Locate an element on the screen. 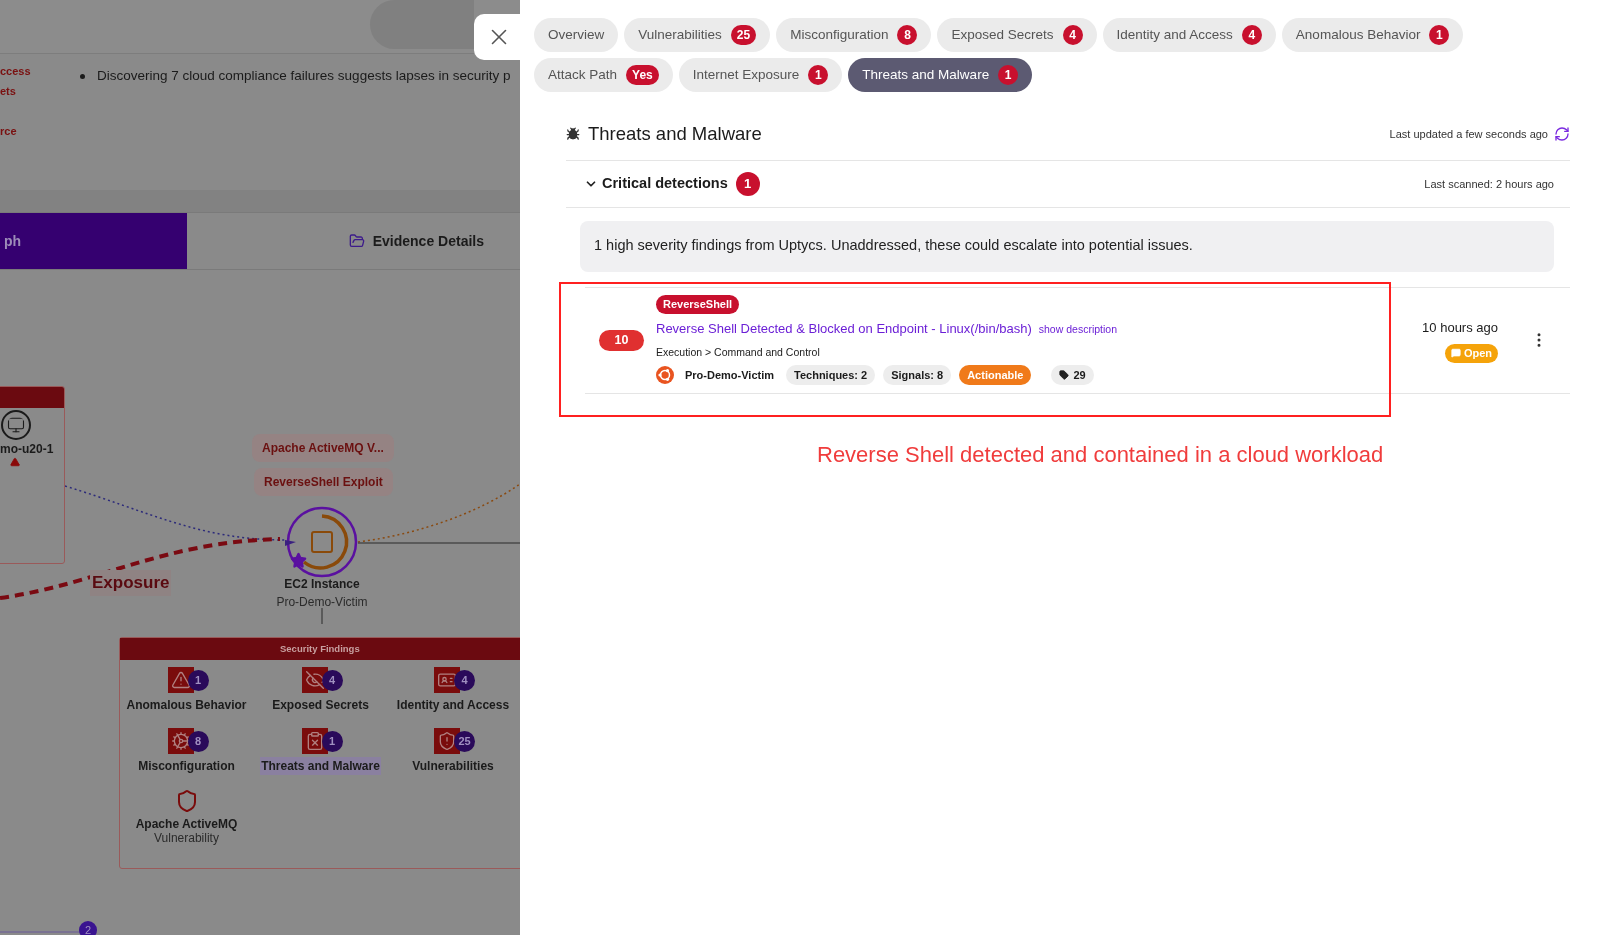 Image resolution: width=1600 pixels, height=935 pixels. star-icon is located at coordinates (298, 560).